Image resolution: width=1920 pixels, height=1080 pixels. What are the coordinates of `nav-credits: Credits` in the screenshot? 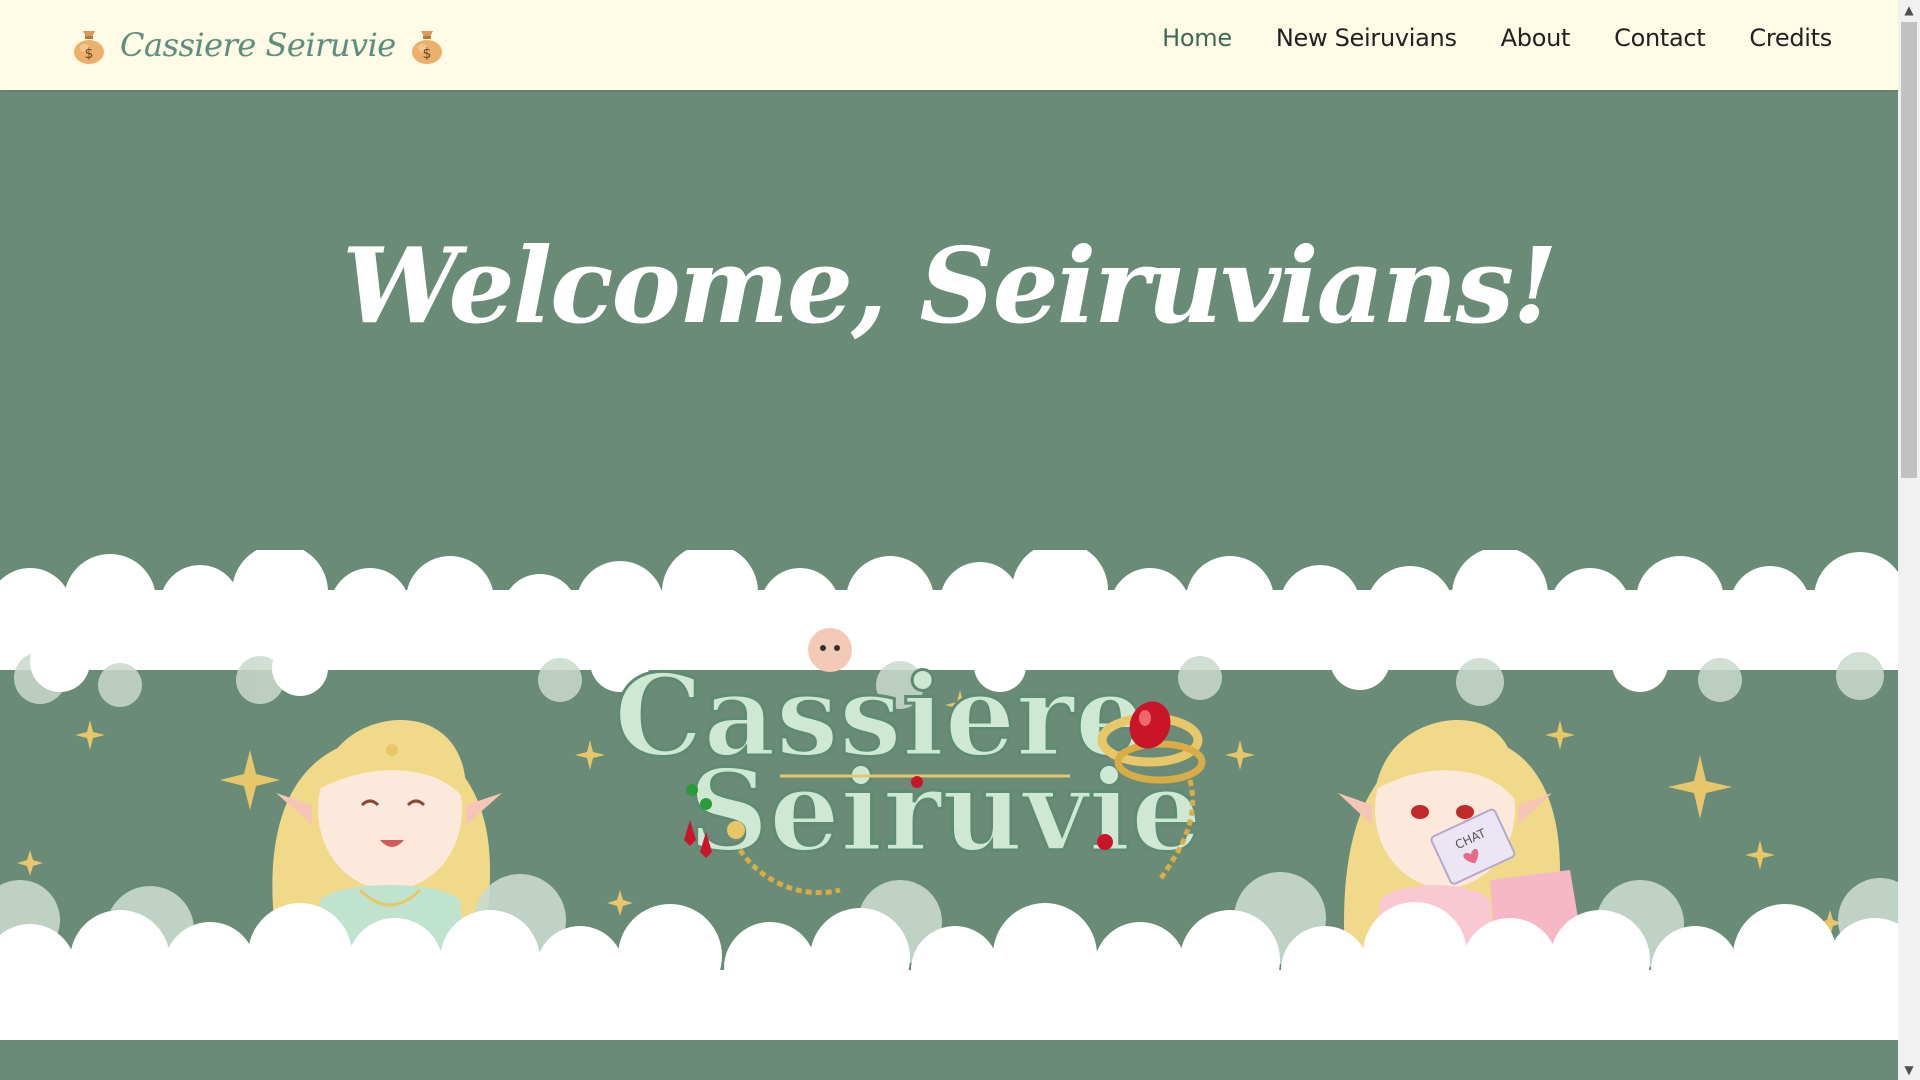 It's located at (1790, 38).